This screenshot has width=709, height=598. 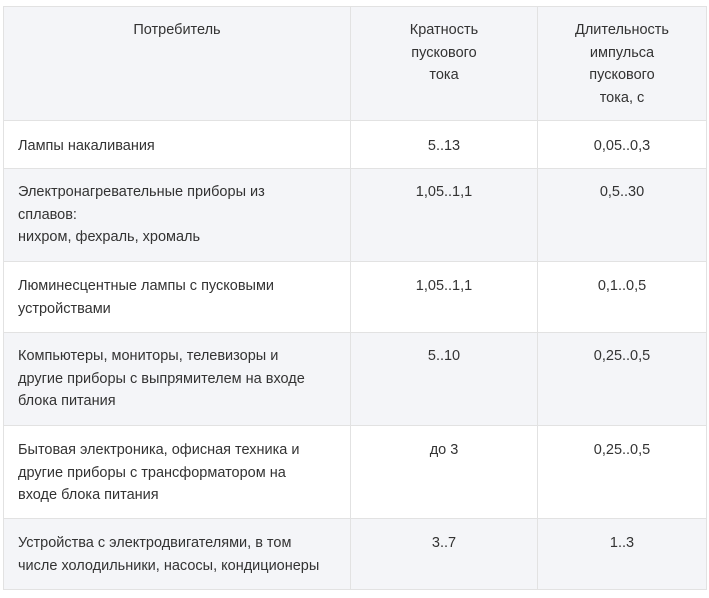 What do you see at coordinates (444, 144) in the screenshot?
I see `multiplicity-cell: 5..13` at bounding box center [444, 144].